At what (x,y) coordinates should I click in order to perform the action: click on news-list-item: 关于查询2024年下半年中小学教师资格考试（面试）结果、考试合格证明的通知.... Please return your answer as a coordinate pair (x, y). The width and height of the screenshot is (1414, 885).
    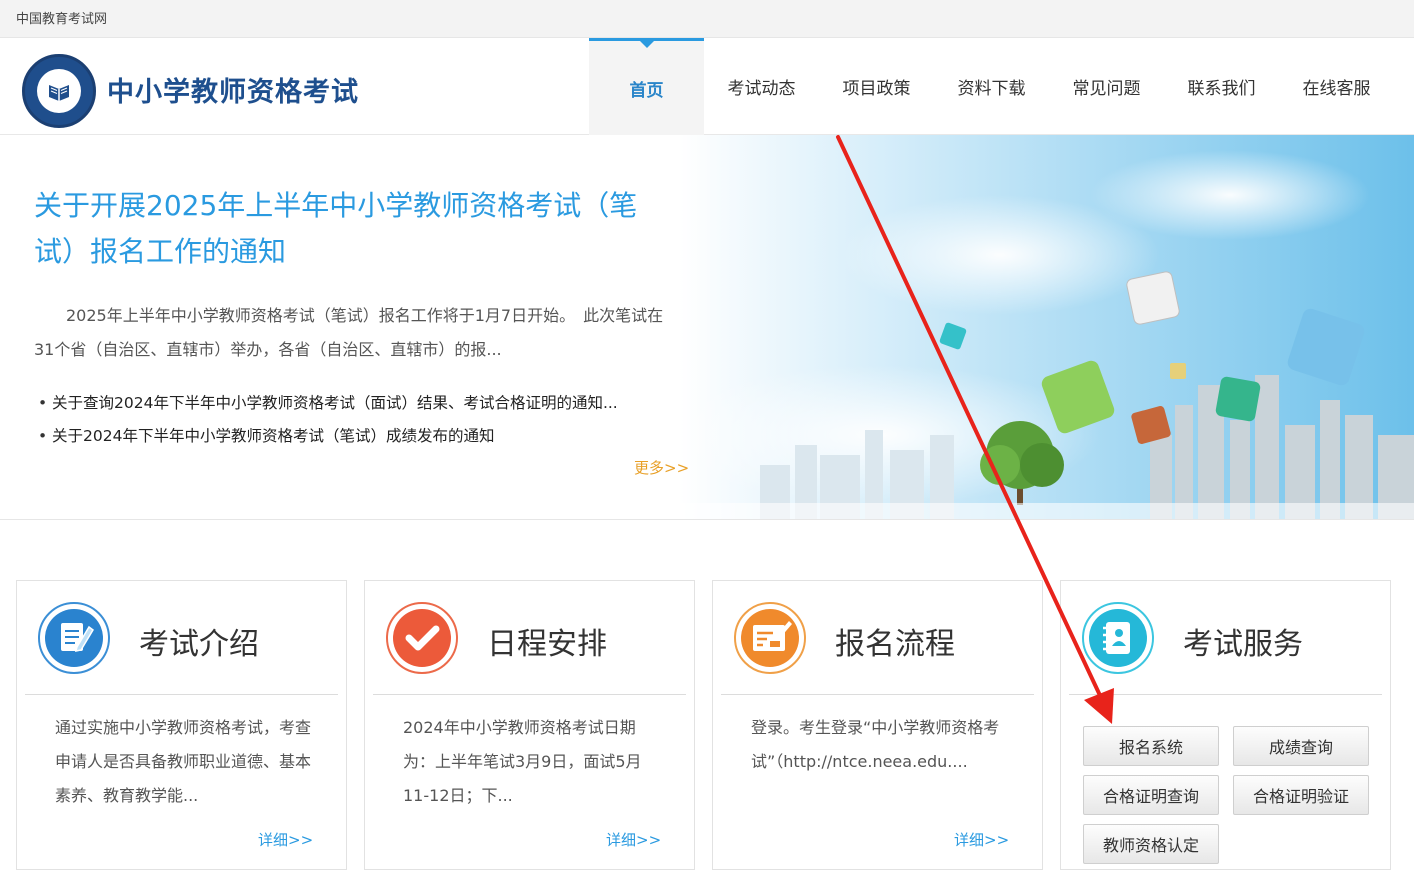
    Looking at the image, I should click on (363, 403).